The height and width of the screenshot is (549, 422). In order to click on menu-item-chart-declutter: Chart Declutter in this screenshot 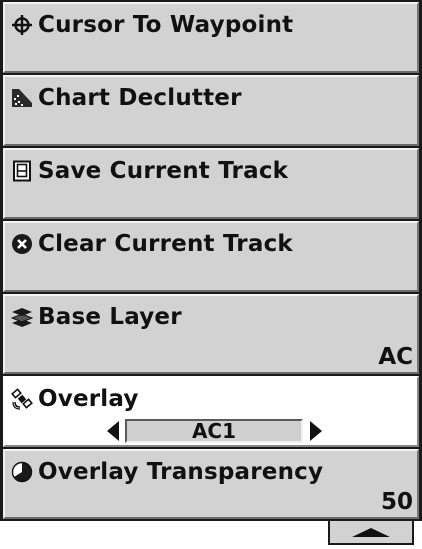, I will do `click(211, 110)`.